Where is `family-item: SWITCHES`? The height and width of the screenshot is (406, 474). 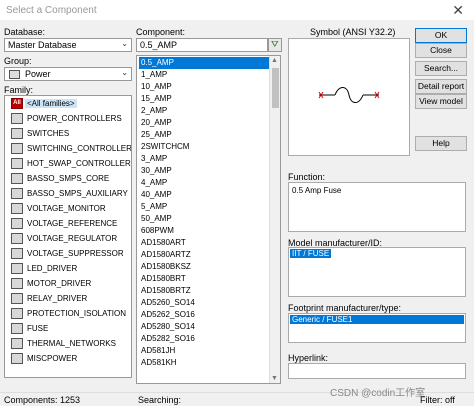 family-item: SWITCHES is located at coordinates (69, 134).